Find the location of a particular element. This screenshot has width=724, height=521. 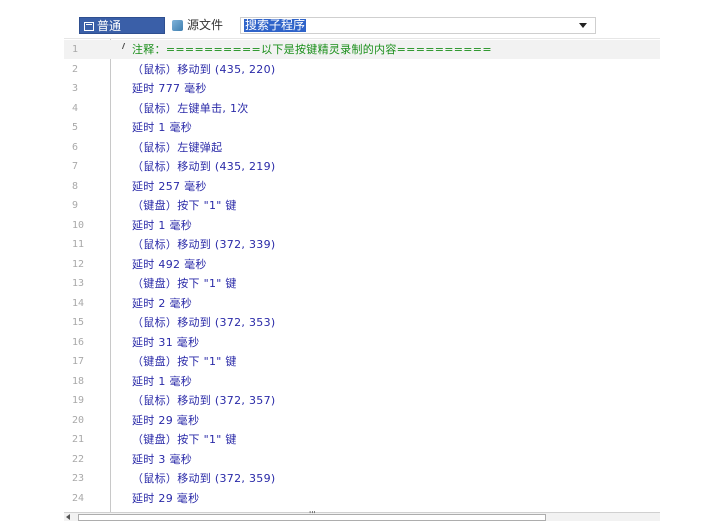

line-number: 5 is located at coordinates (75, 127).